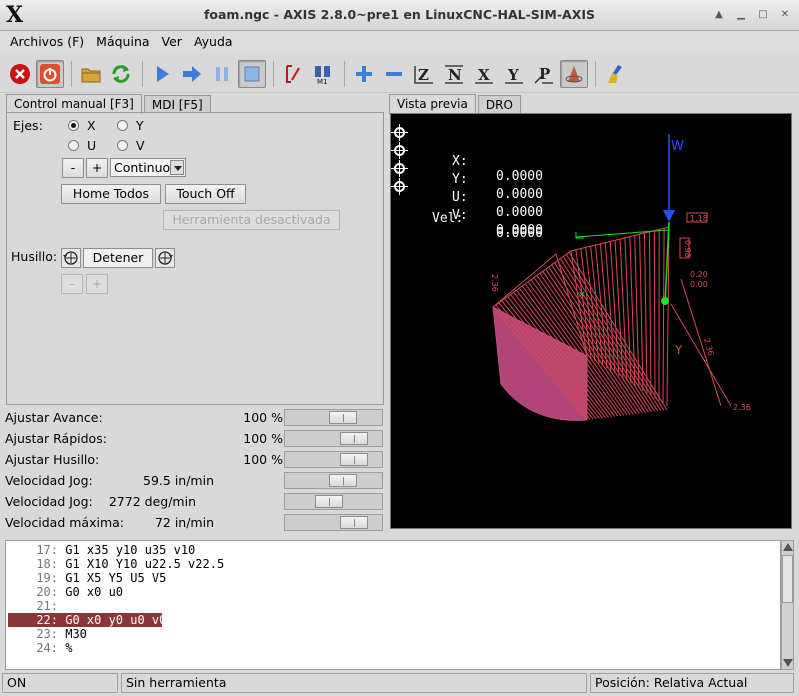 The width and height of the screenshot is (799, 696). Describe the element at coordinates (130, 125) in the screenshot. I see `radio-axis-y: Y` at that location.